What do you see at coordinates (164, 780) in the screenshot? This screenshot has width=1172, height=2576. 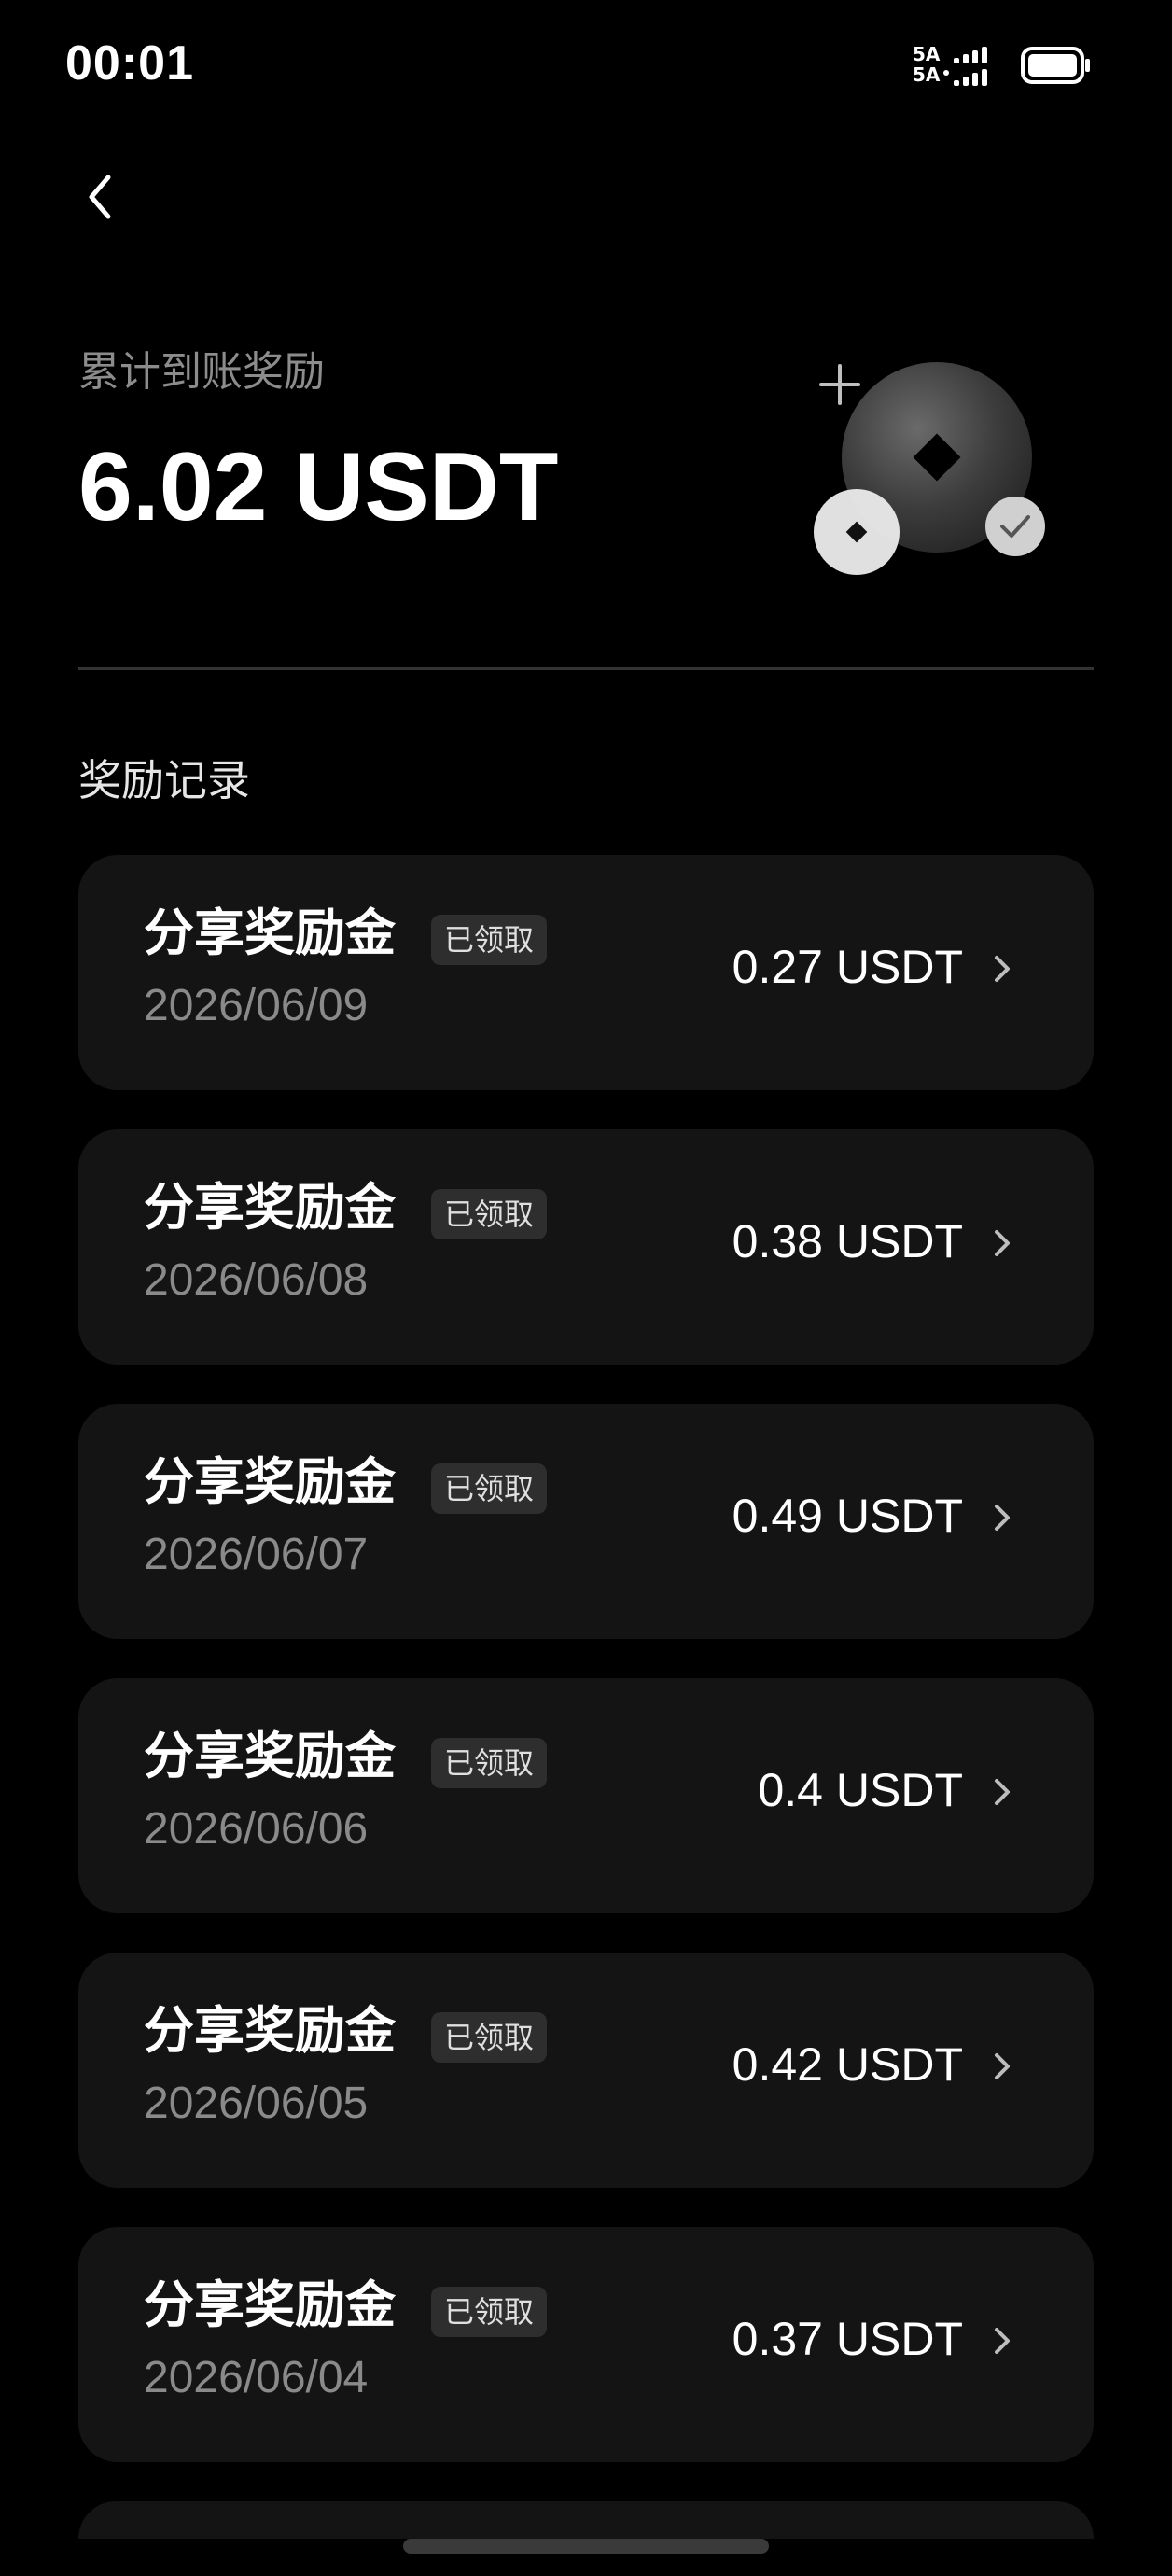 I see `section-title: 奖励记录` at bounding box center [164, 780].